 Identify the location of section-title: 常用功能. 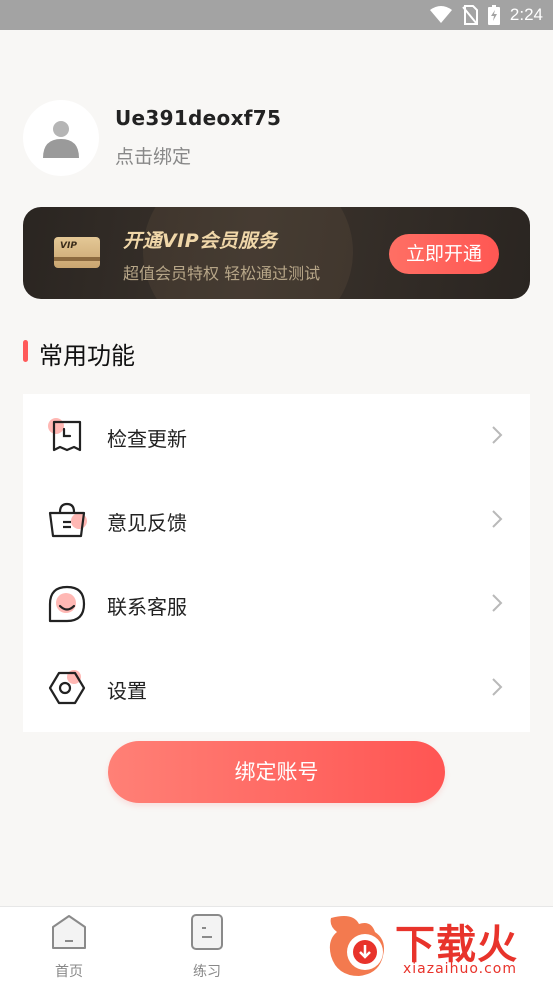
(87, 356).